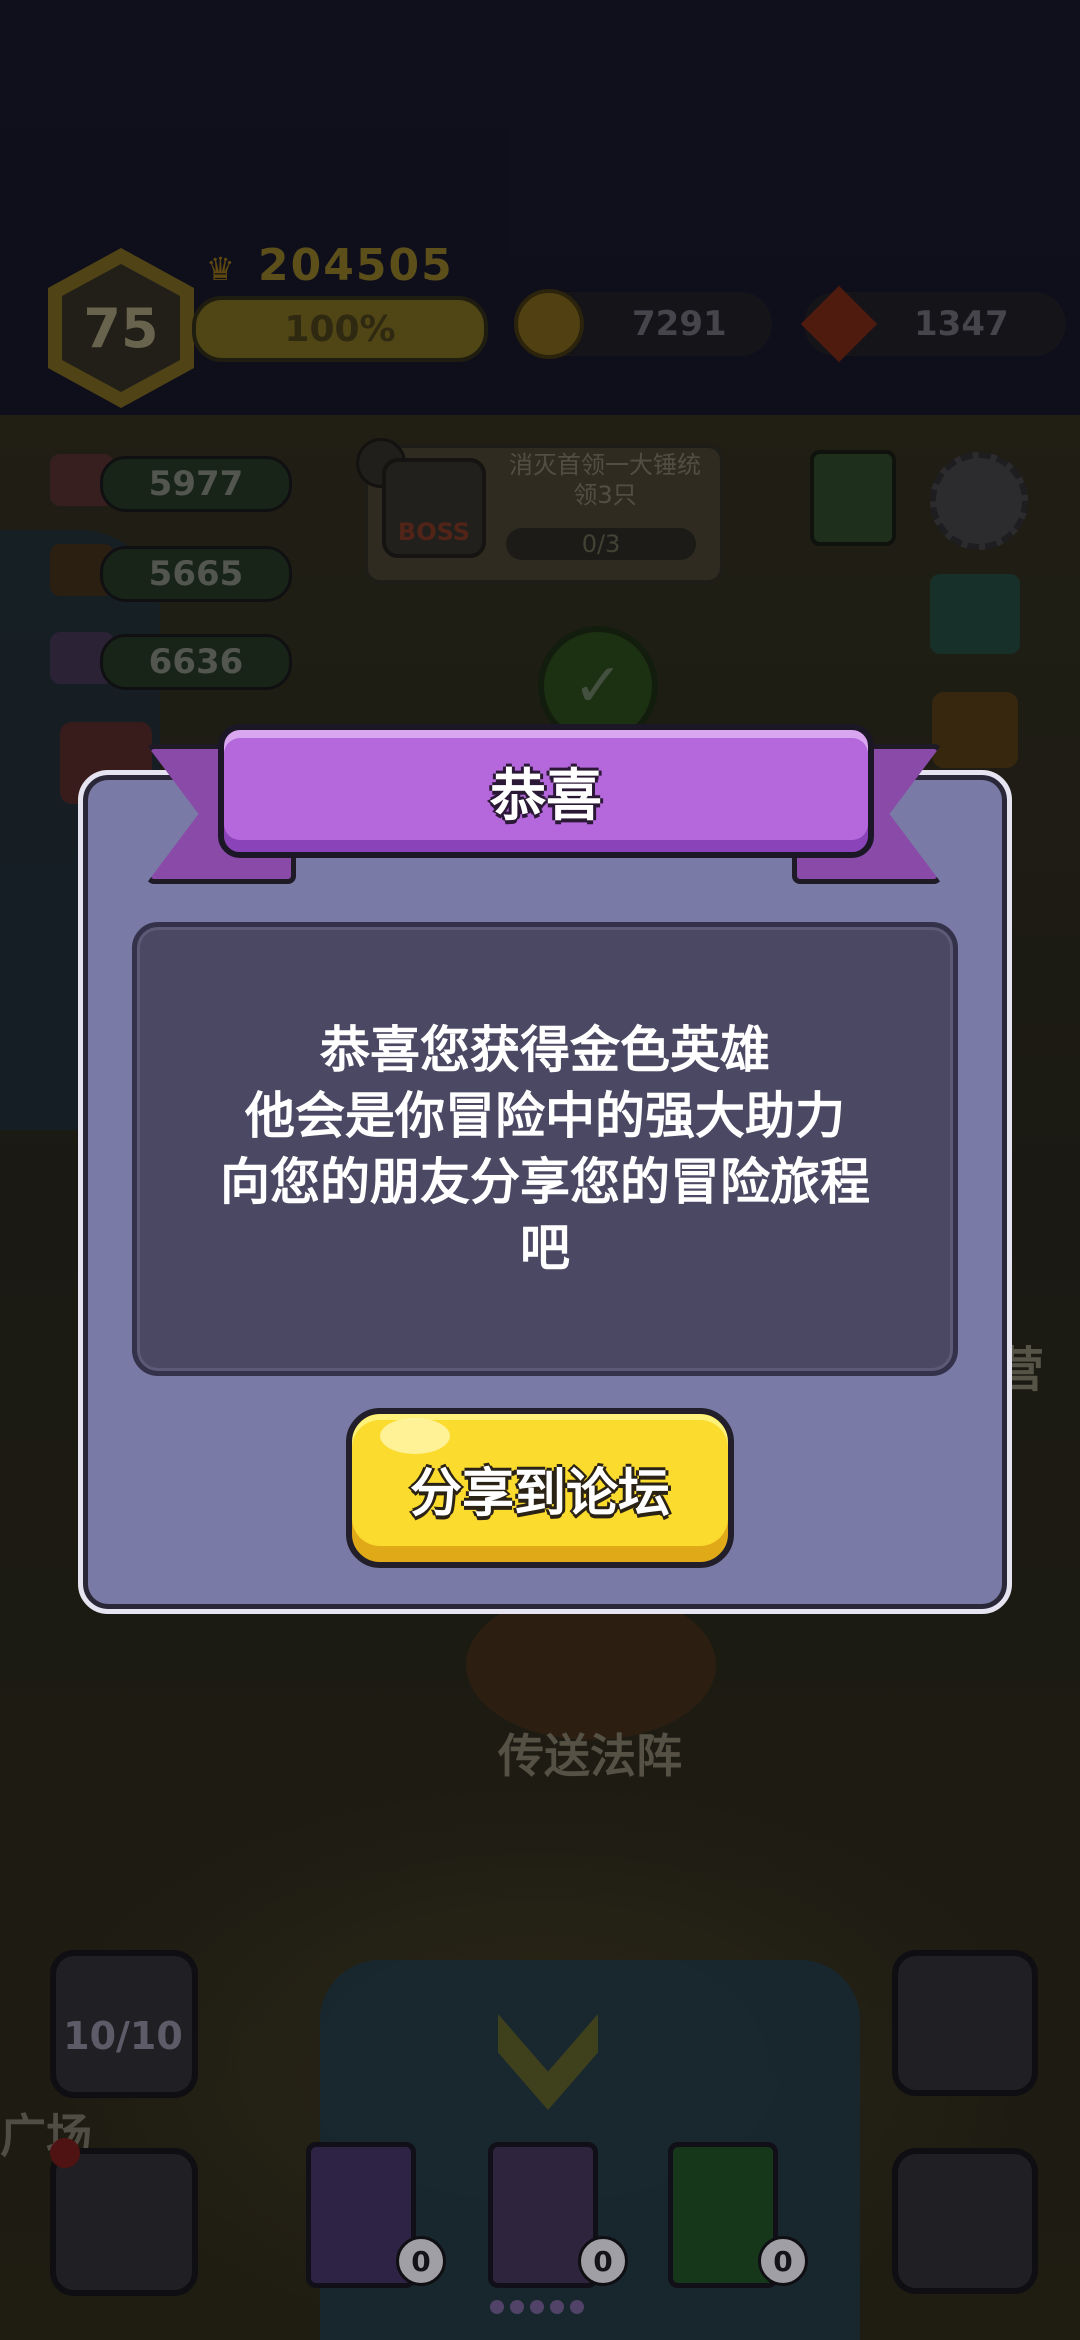 This screenshot has height=2340, width=1080. Describe the element at coordinates (545, 1182) in the screenshot. I see `message-line: 向您的朋友分享您的冒险旅程` at that location.